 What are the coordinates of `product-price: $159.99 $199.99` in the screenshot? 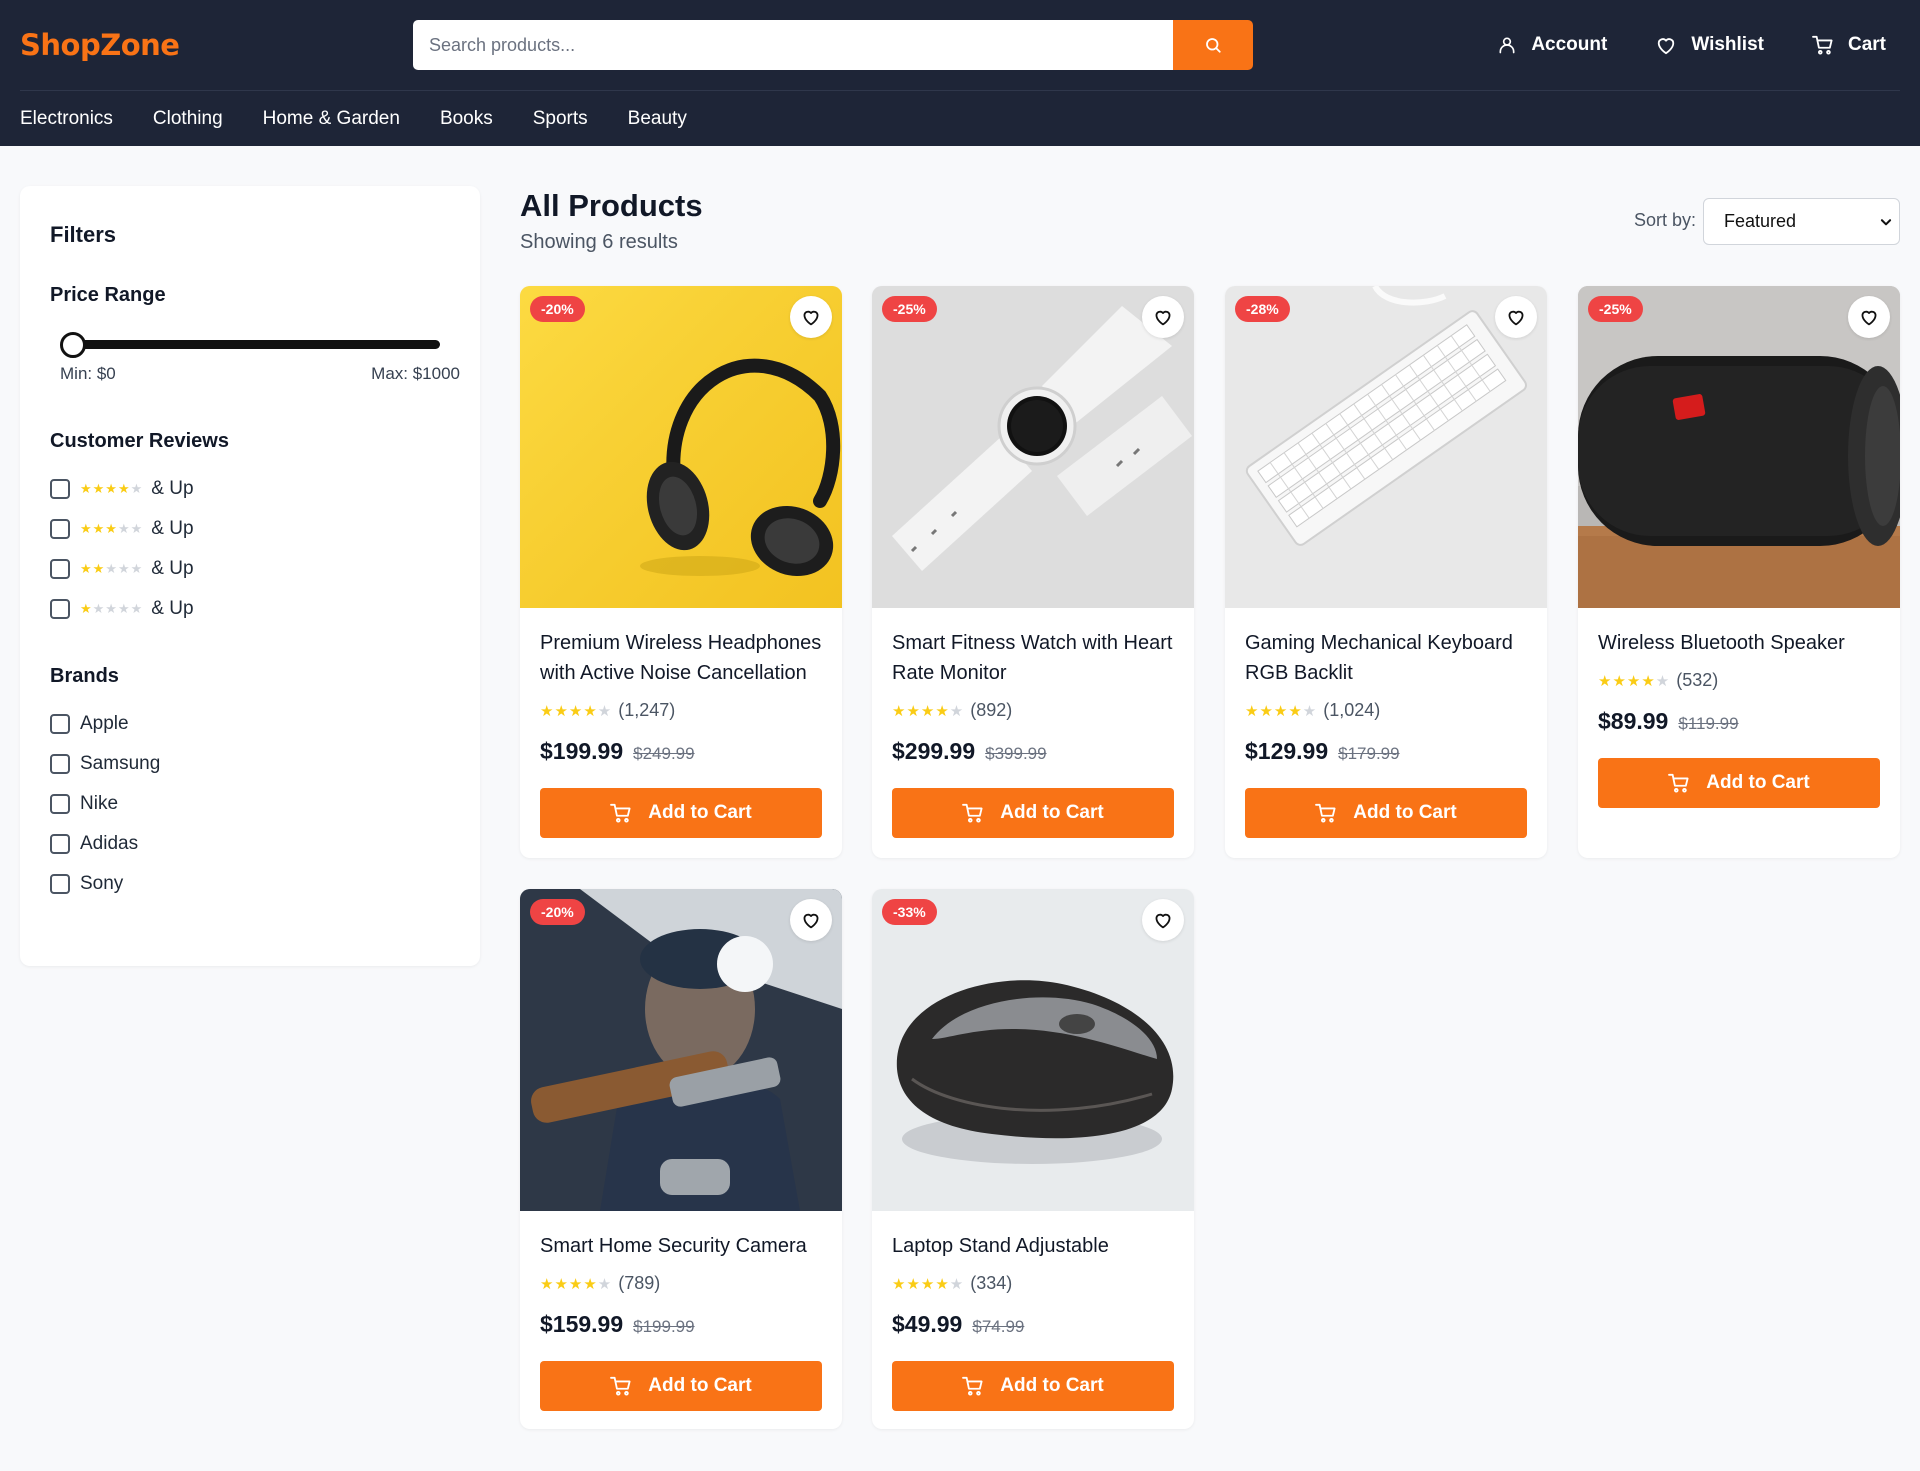 It's located at (617, 1324).